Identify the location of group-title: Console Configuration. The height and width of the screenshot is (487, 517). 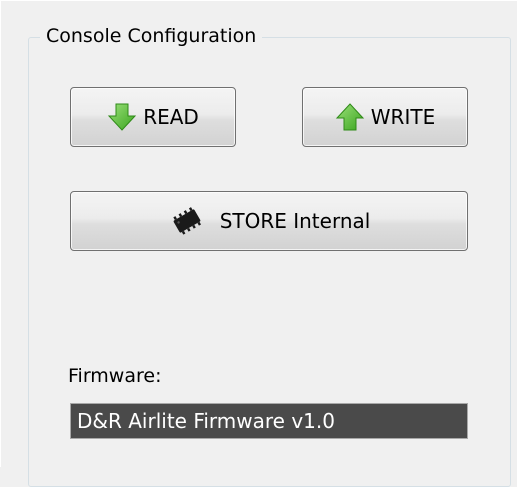
(151, 36).